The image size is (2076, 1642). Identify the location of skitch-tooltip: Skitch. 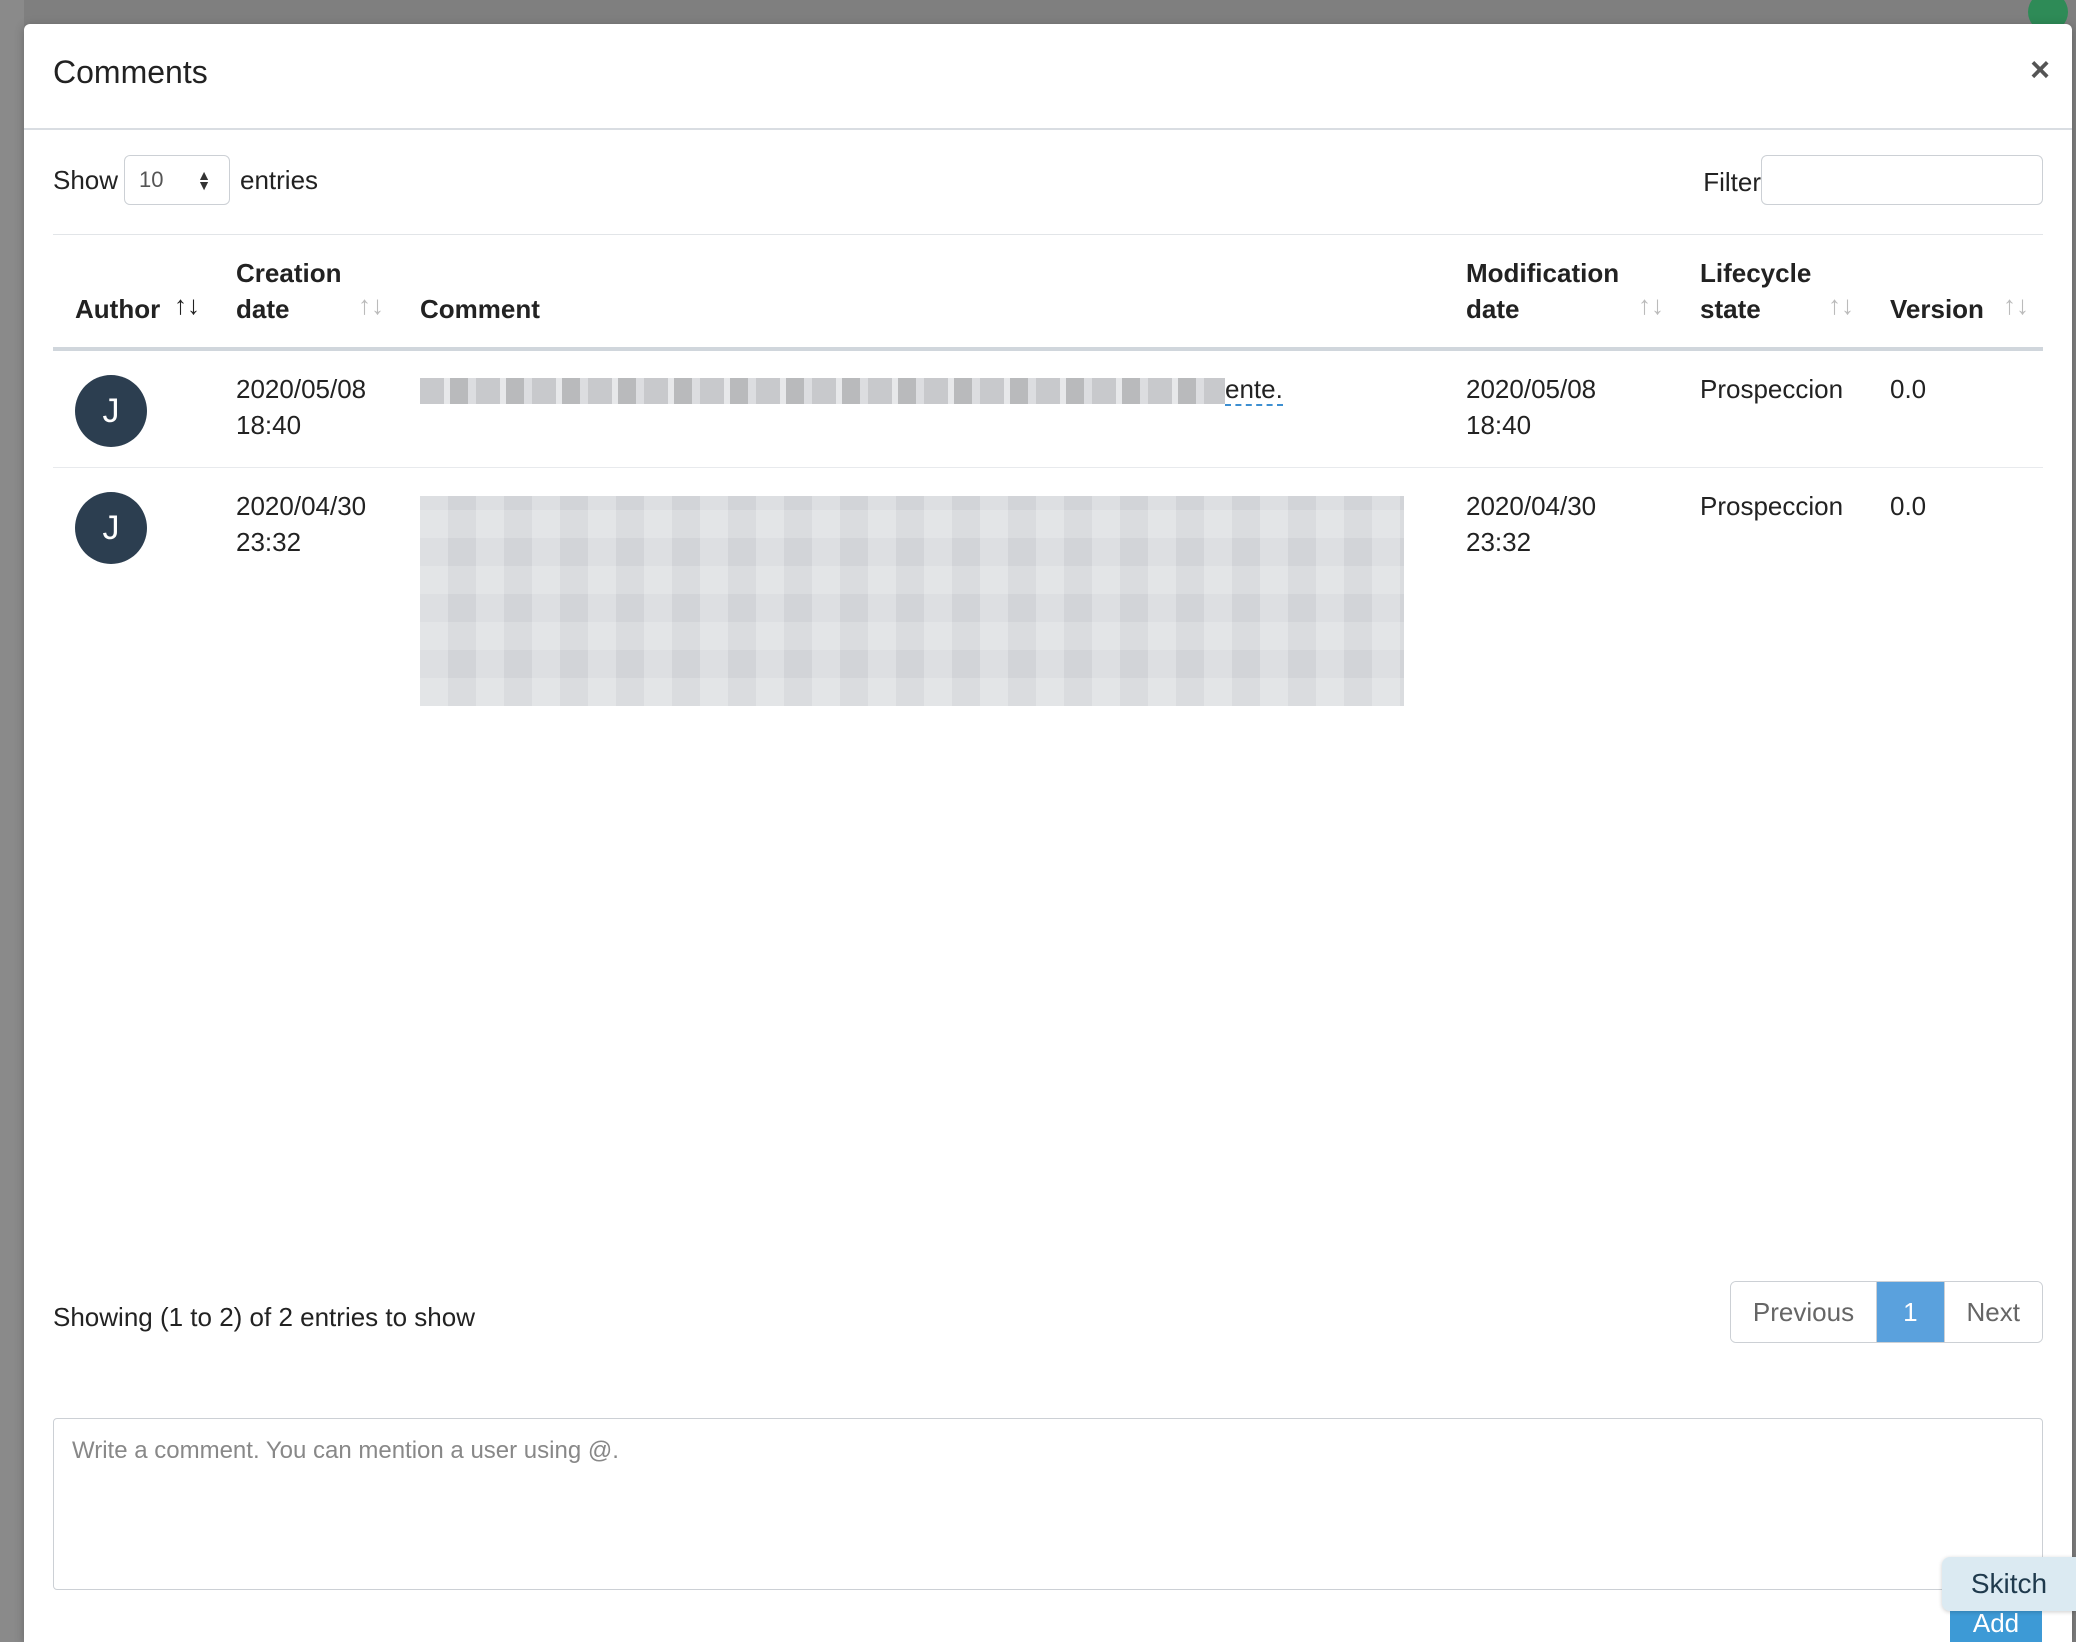
(2009, 1584).